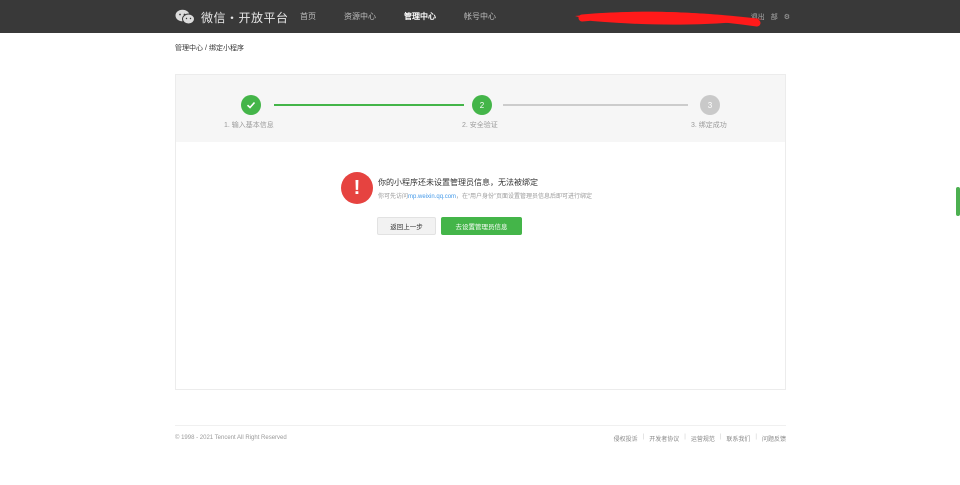  Describe the element at coordinates (774, 438) in the screenshot. I see `footer-link-feedback: 问题反馈` at that location.